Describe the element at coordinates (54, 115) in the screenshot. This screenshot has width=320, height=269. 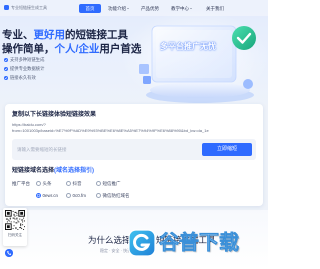
I see `converter-heading: 复制以下长链接体验短链接效果` at that location.